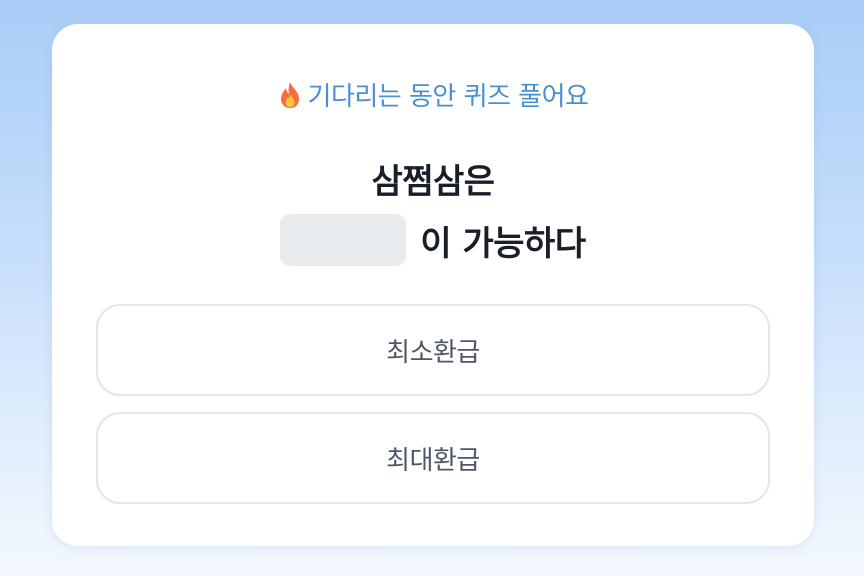 The width and height of the screenshot is (864, 576). I want to click on quiz-header-text: 기다리는 동안 퀴즈 풀어요, so click(448, 97).